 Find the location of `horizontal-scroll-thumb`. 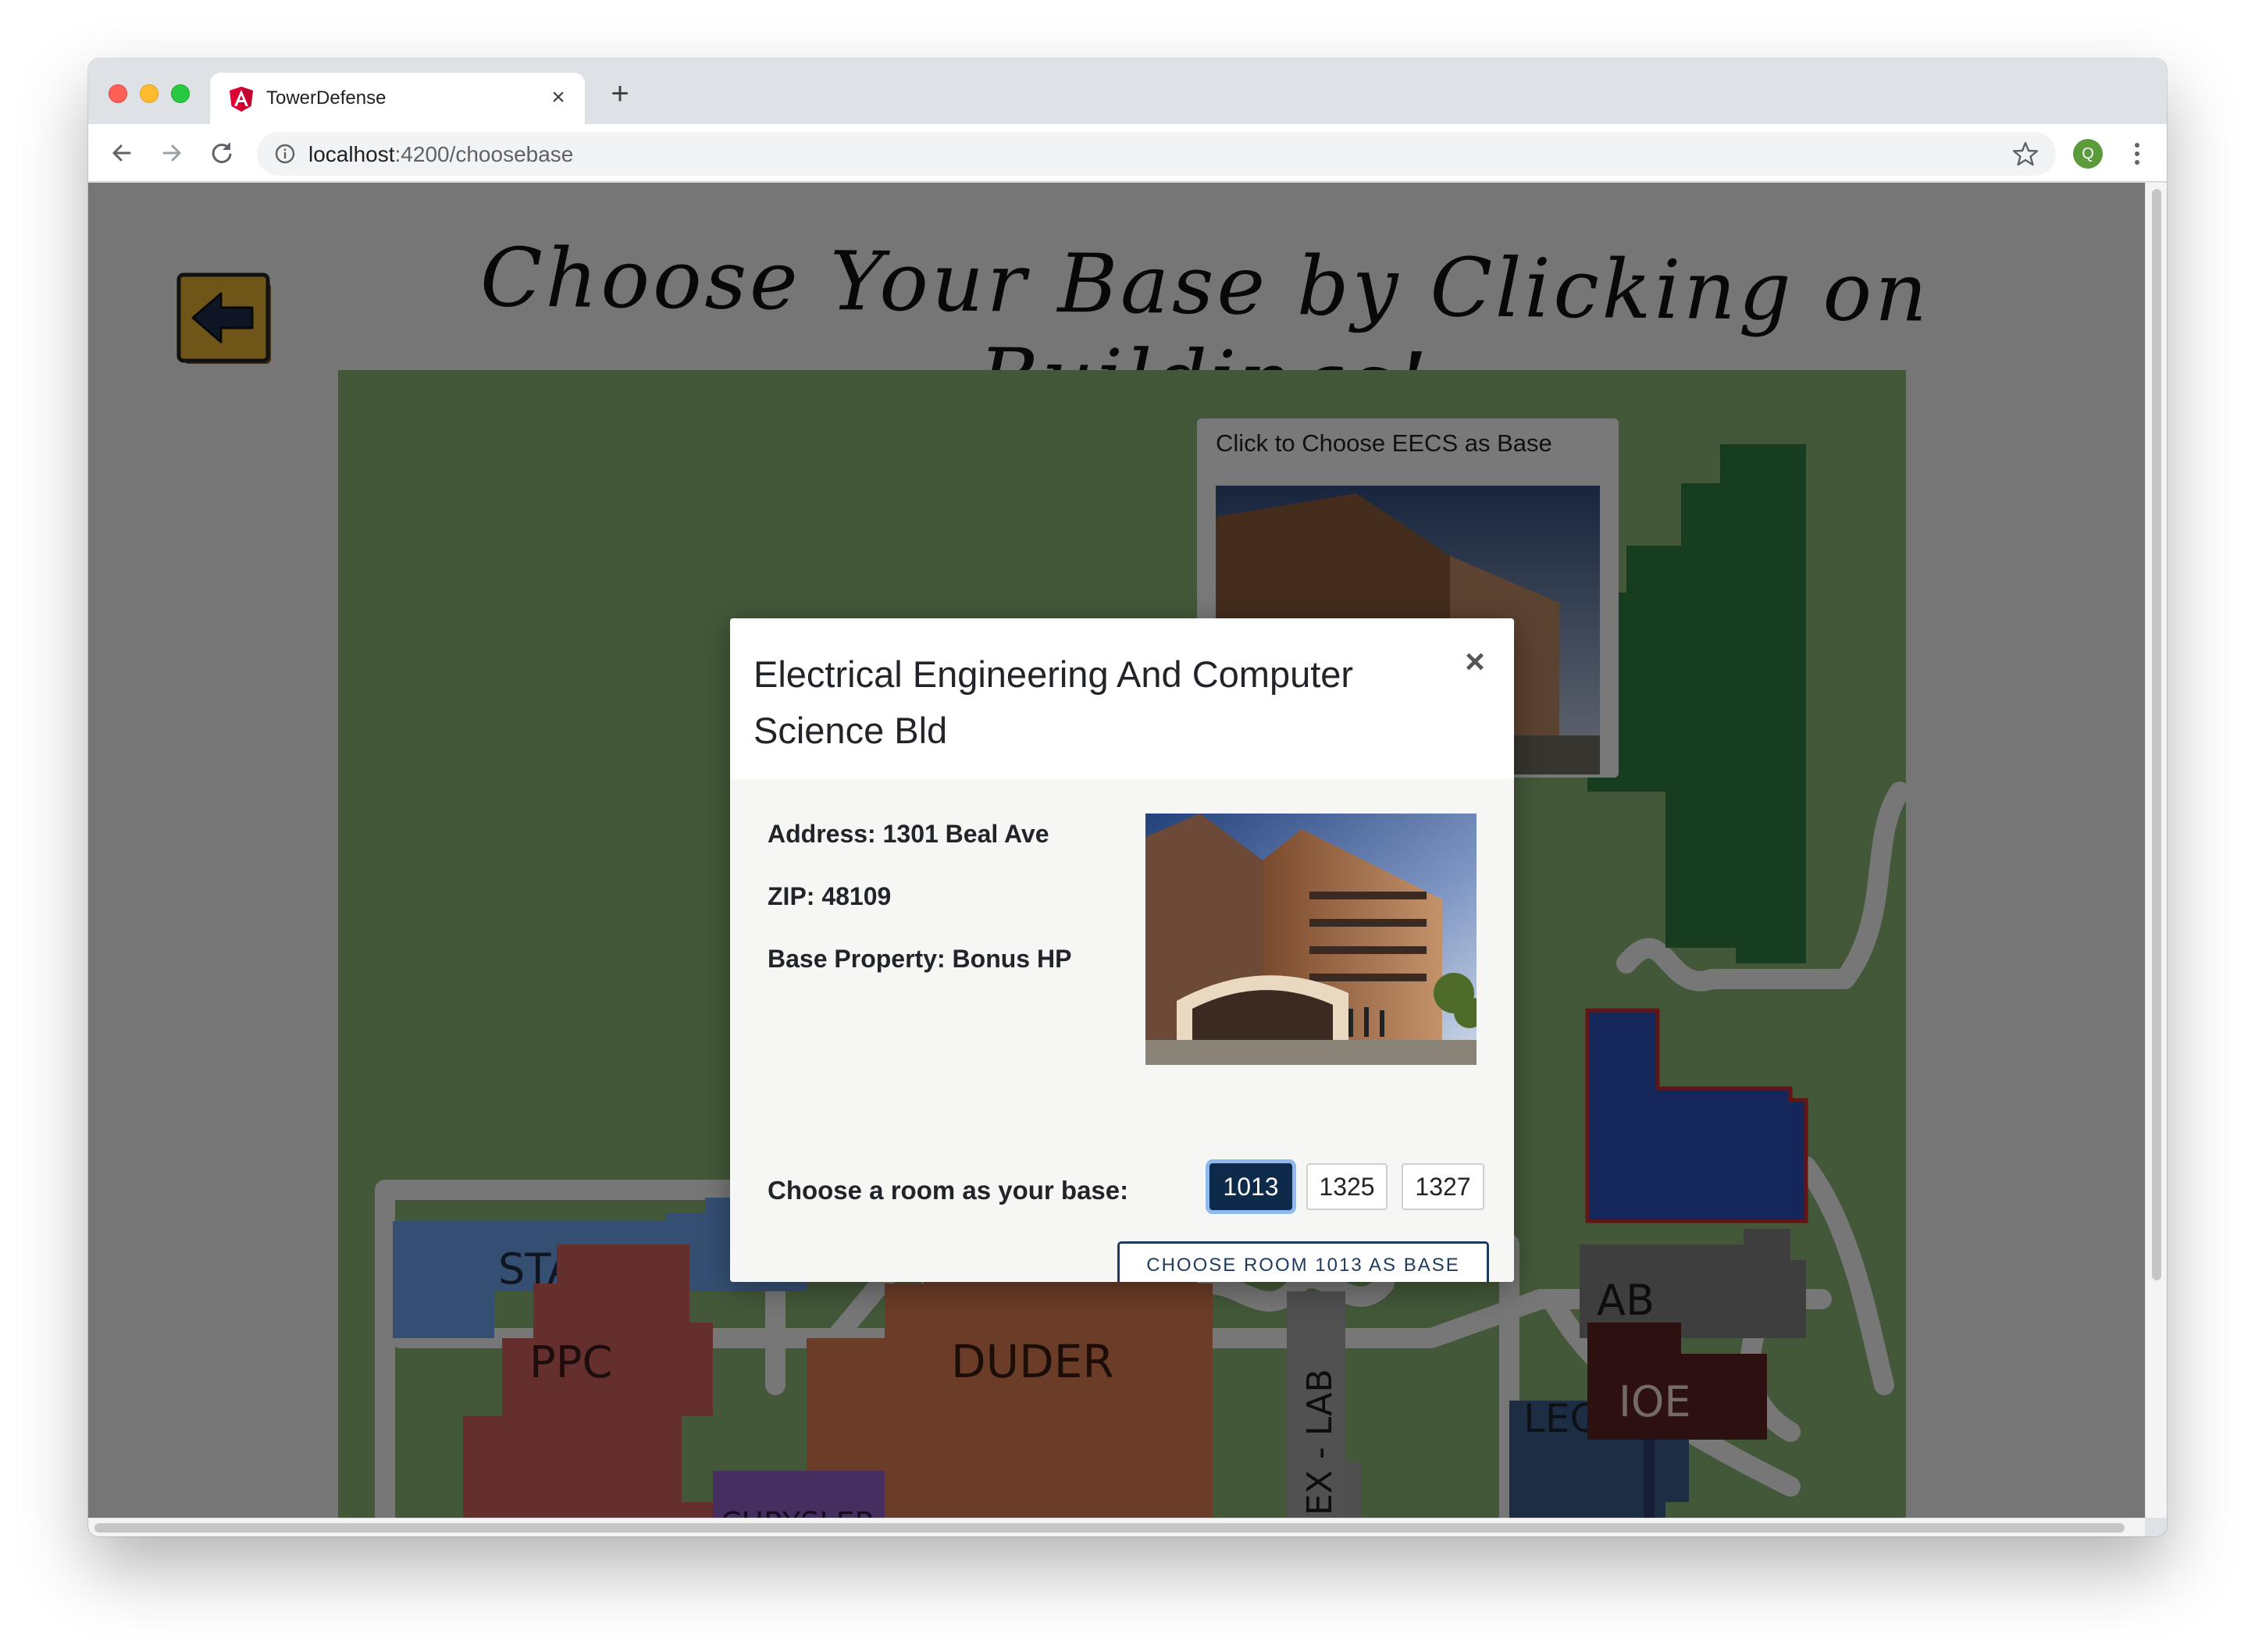

horizontal-scroll-thumb is located at coordinates (1109, 1528).